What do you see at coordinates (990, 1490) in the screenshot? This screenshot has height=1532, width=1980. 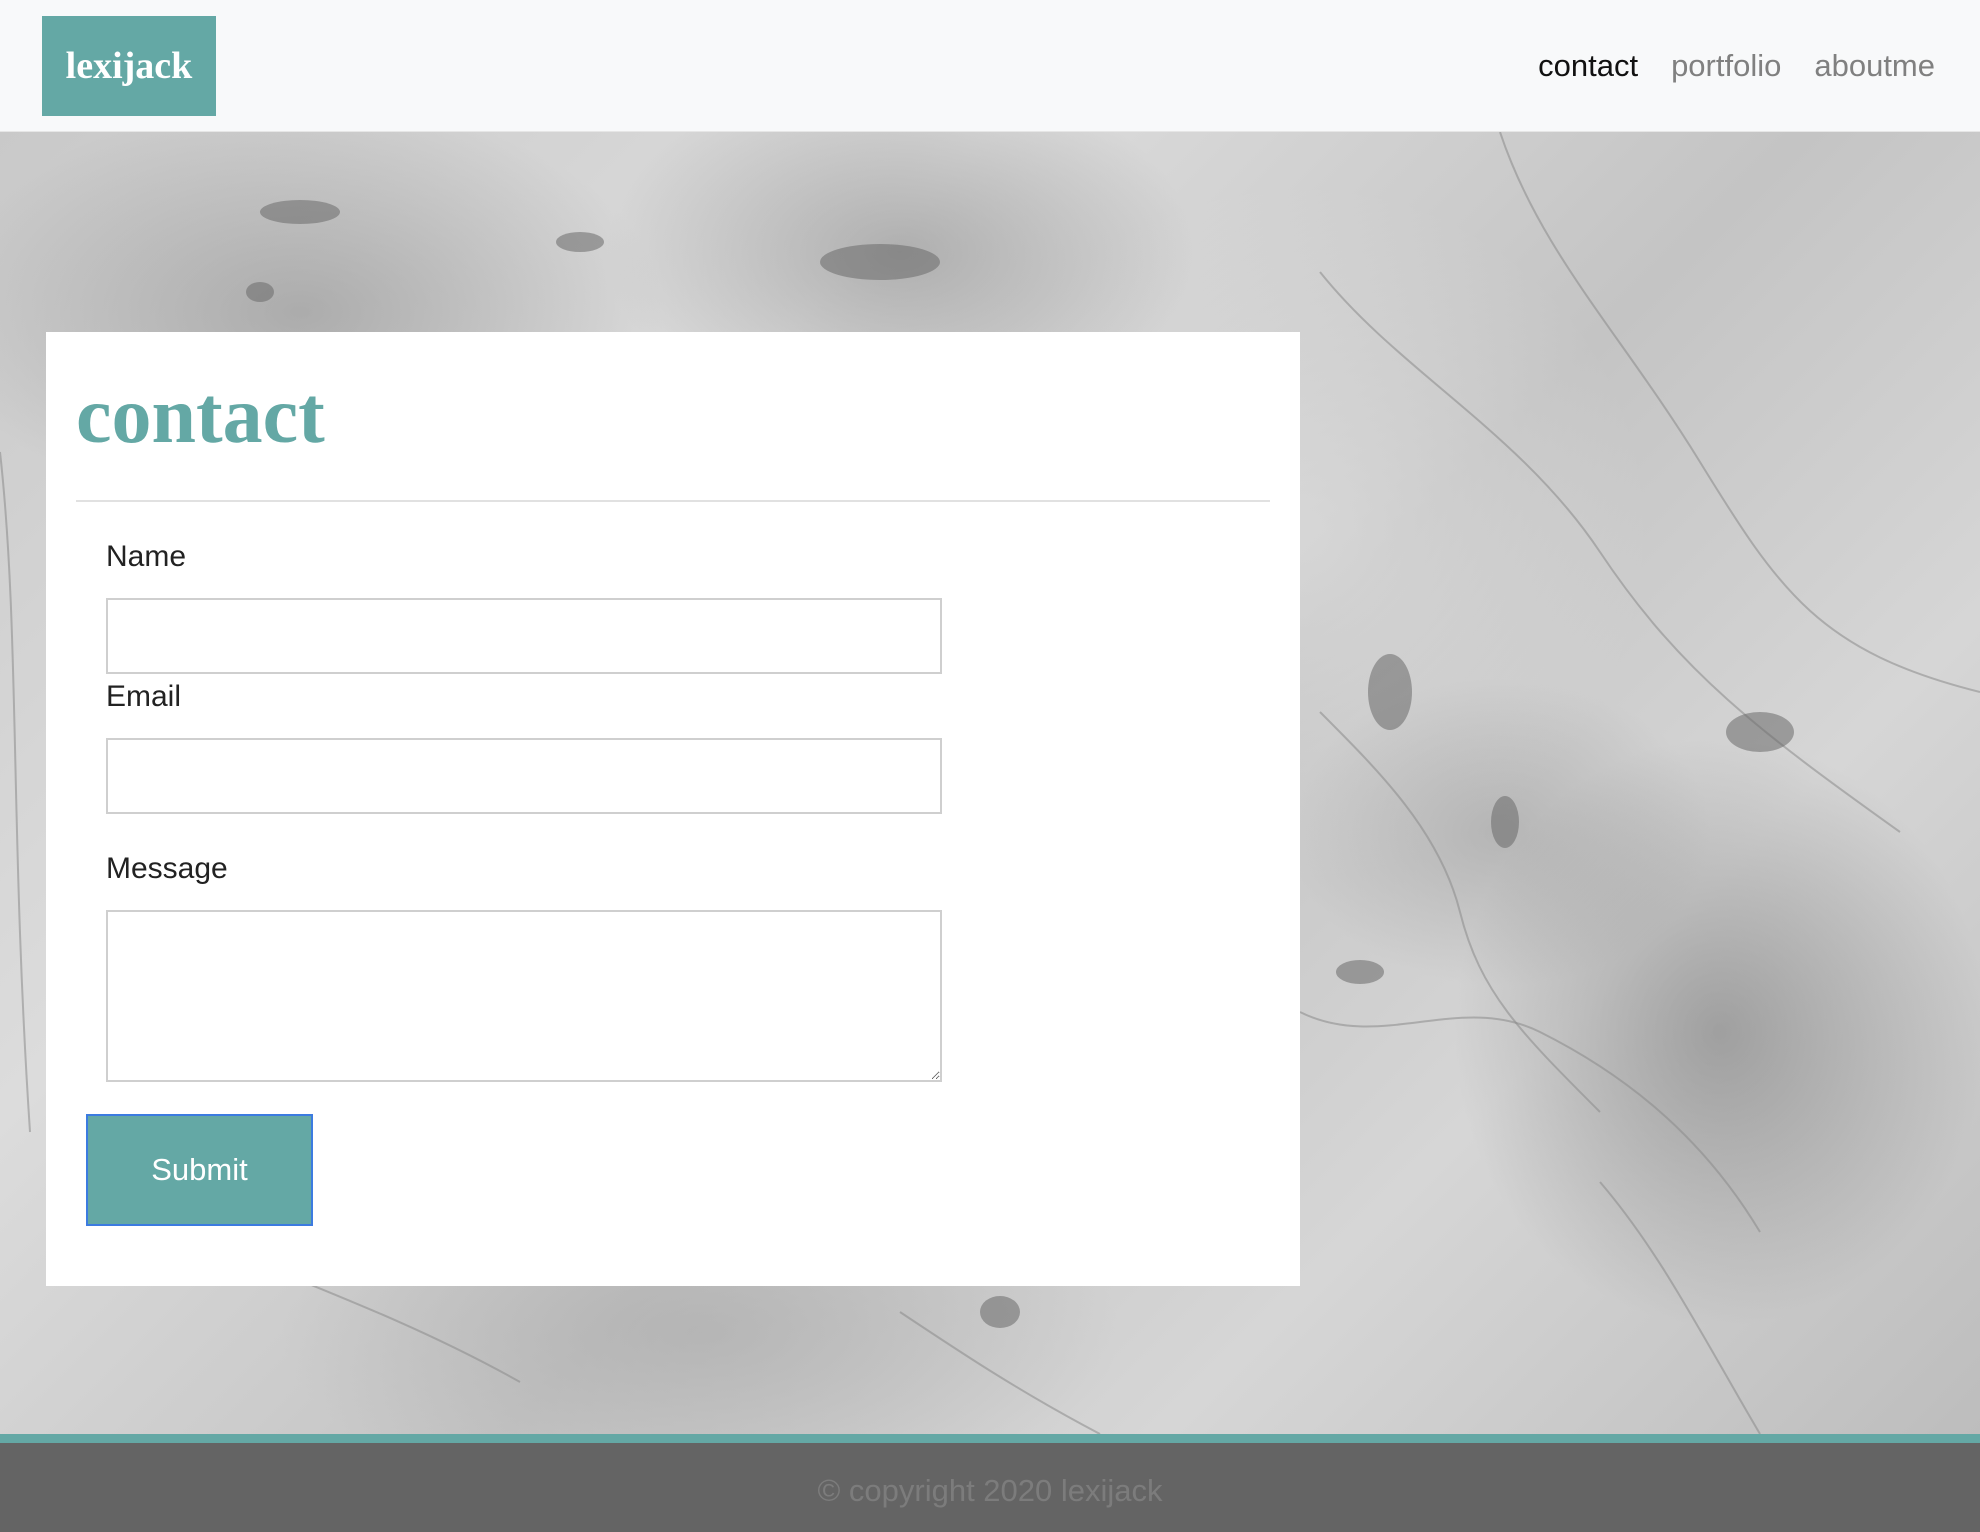 I see `copyright-text: © copyright 2020 lexijack` at bounding box center [990, 1490].